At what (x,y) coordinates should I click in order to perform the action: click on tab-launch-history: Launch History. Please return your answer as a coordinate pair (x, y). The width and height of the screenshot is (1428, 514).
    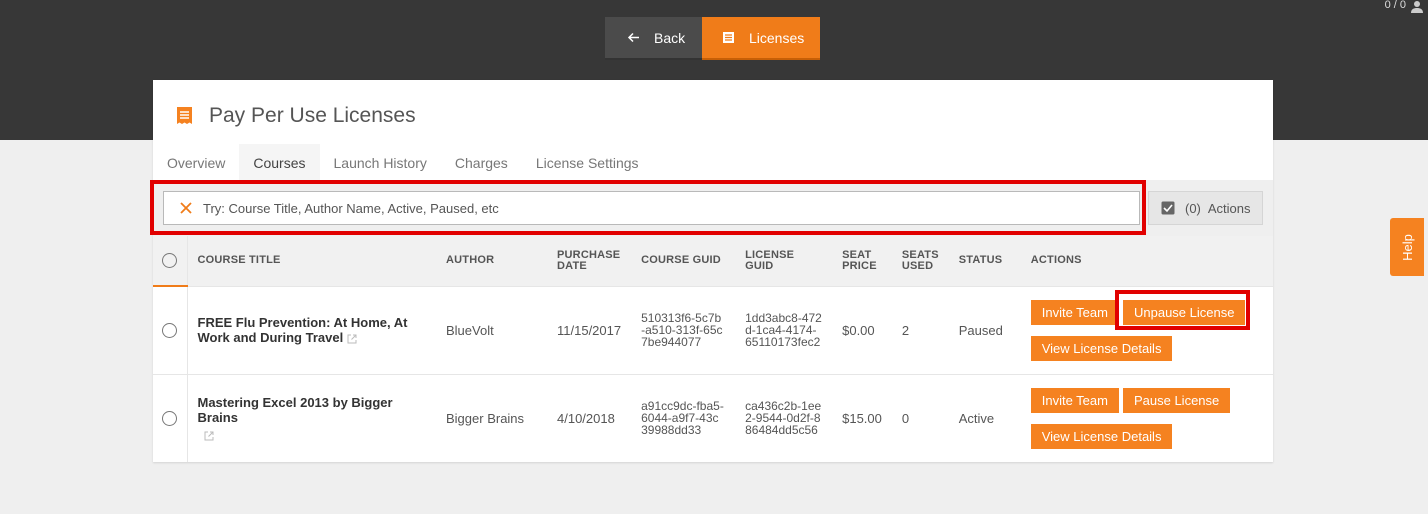
    Looking at the image, I should click on (380, 162).